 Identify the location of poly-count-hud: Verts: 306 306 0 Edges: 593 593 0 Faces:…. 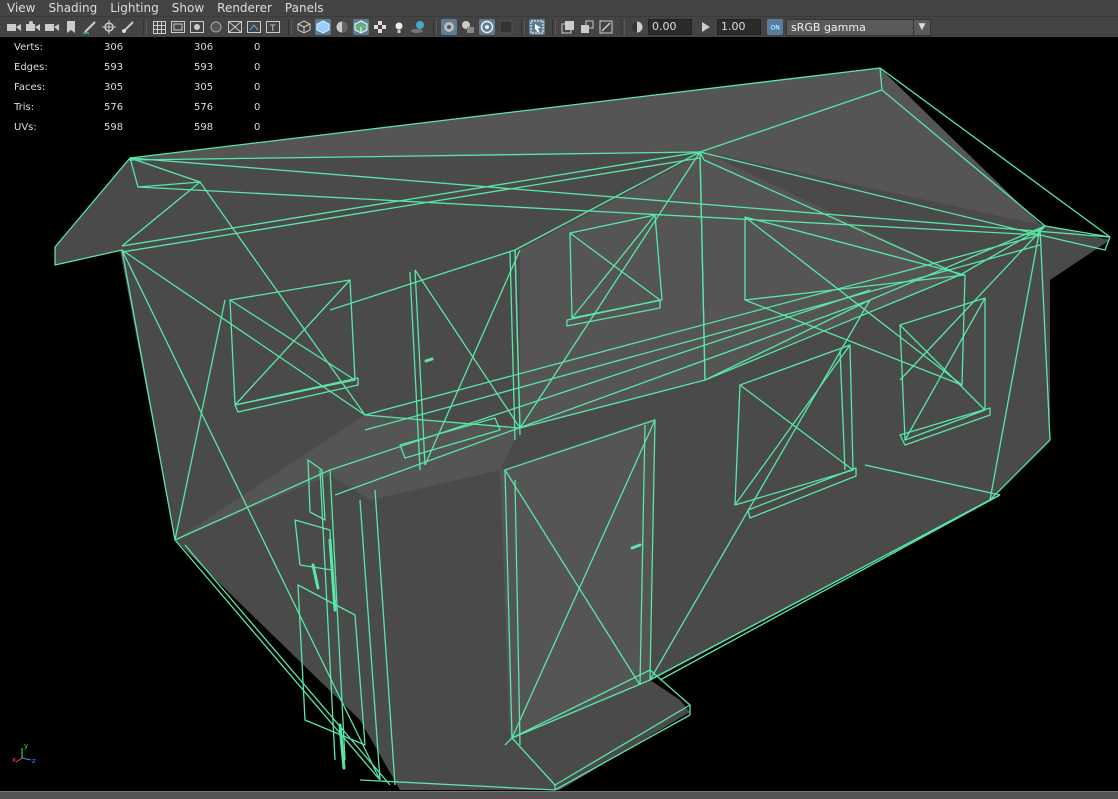
(179, 87).